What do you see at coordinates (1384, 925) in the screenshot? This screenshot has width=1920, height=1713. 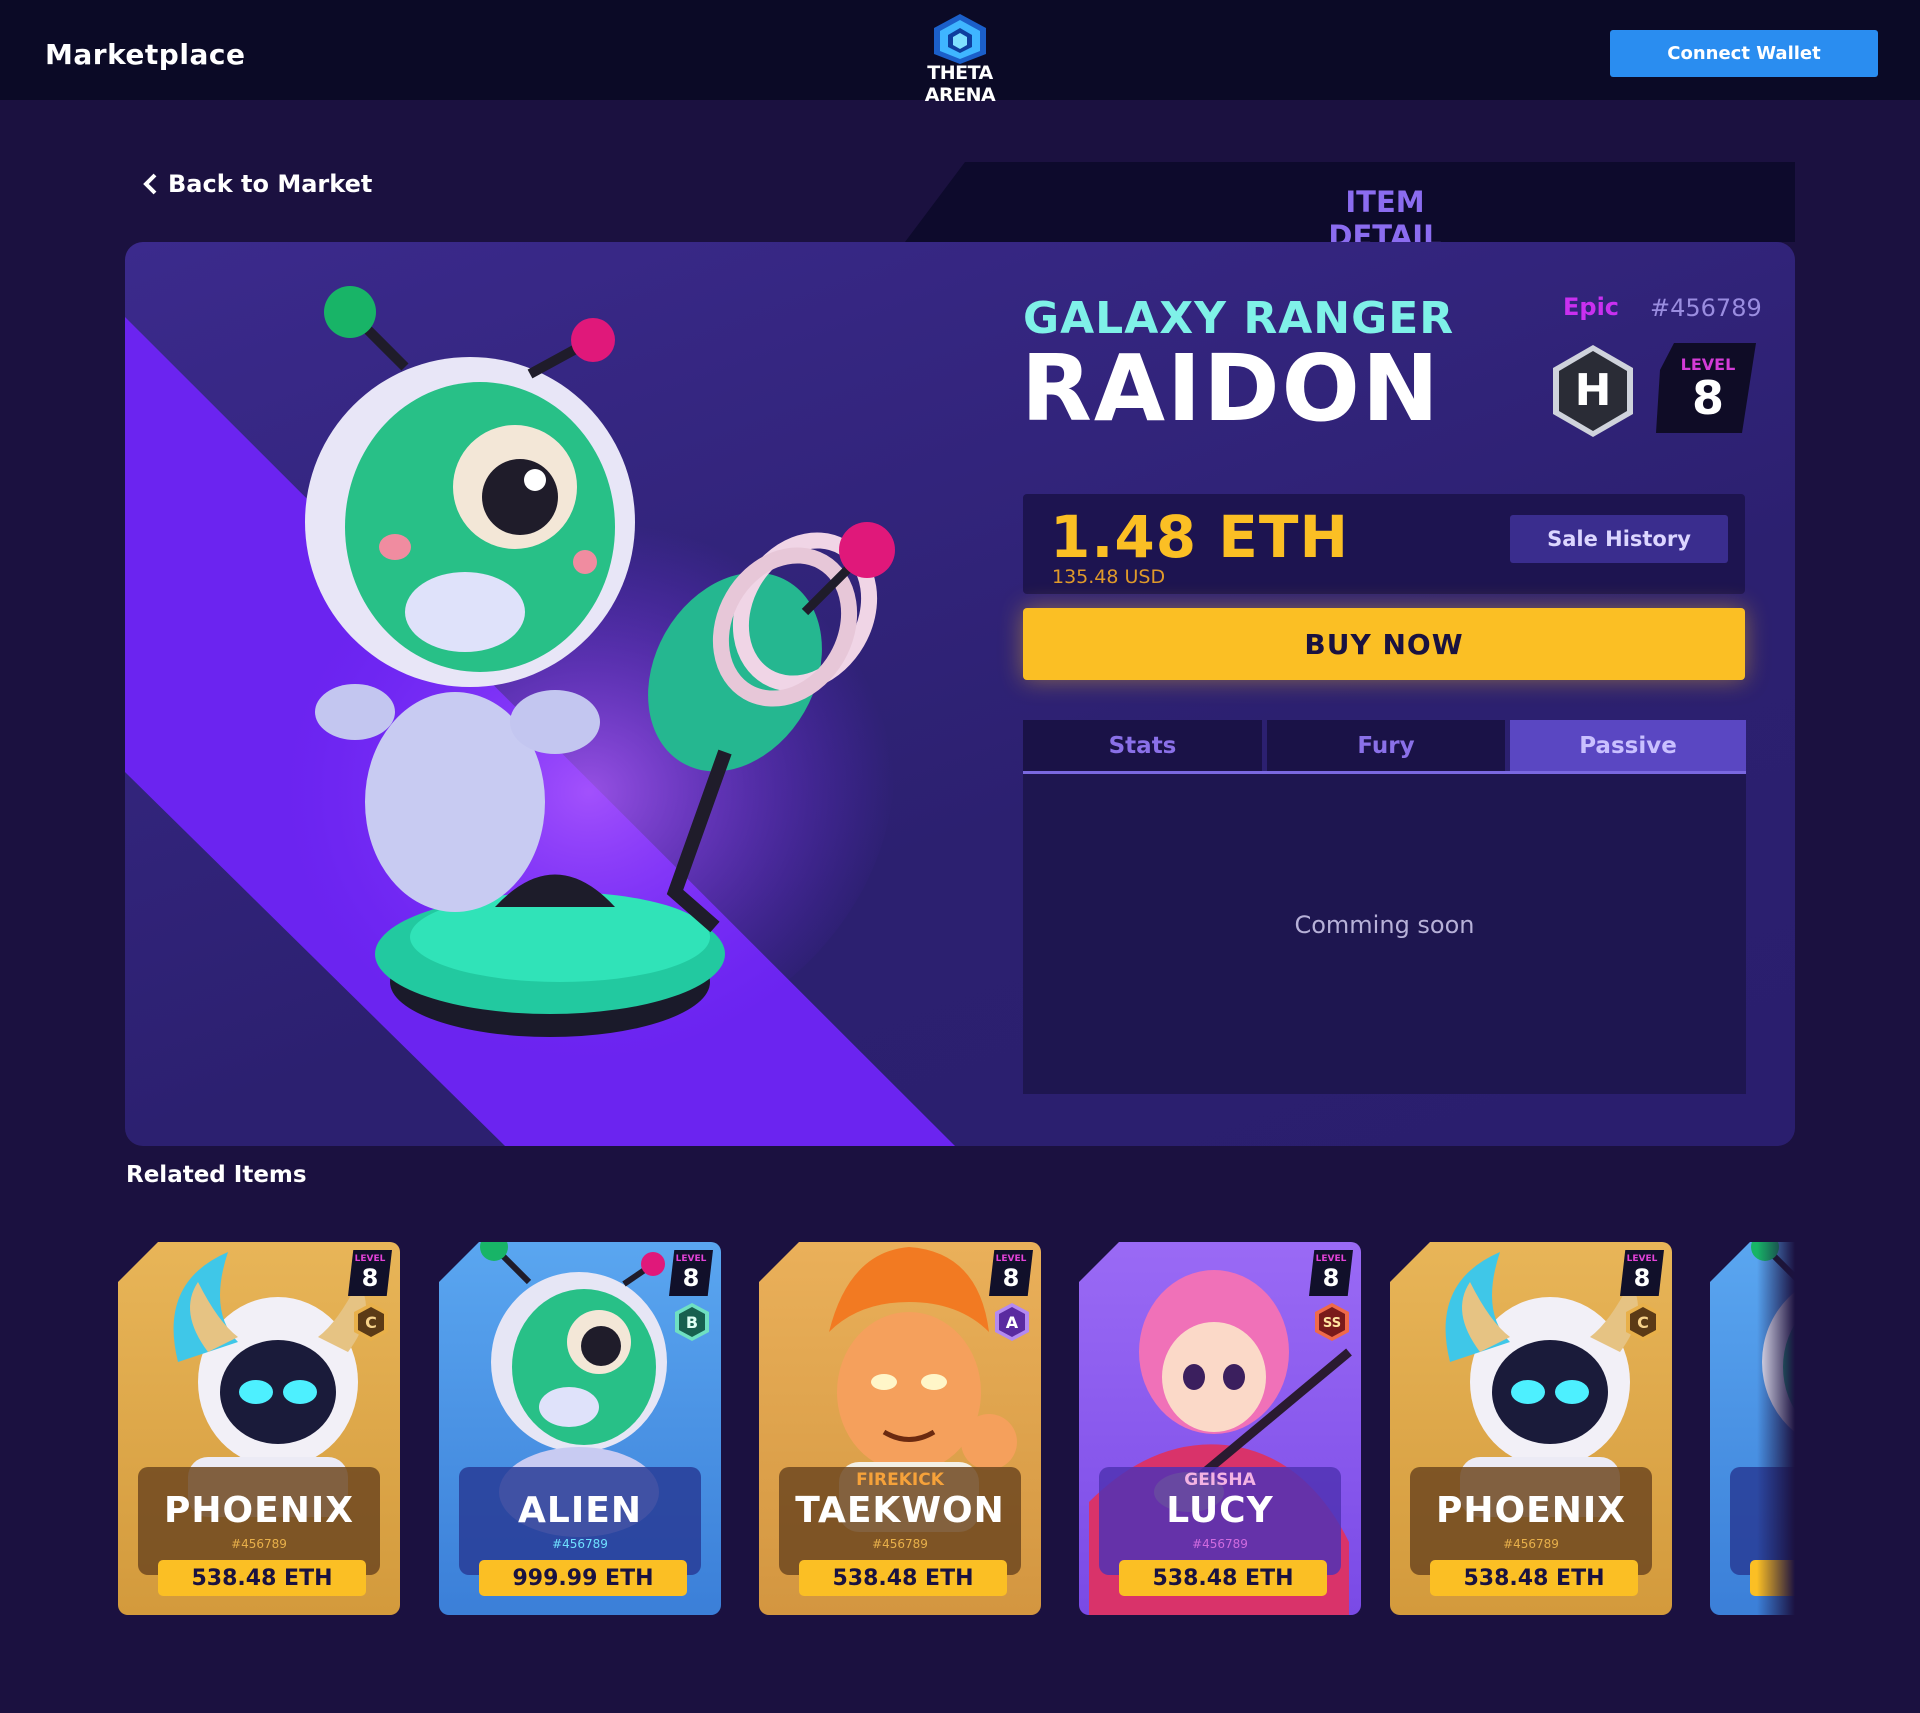 I see `tab-content-message: Comming soon` at bounding box center [1384, 925].